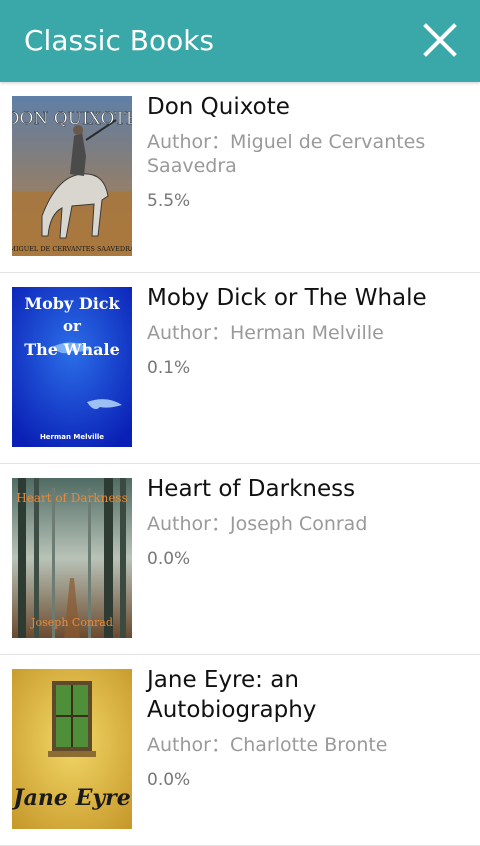 The image size is (480, 846). I want to click on book-author: Author：Herman Melville, so click(265, 333).